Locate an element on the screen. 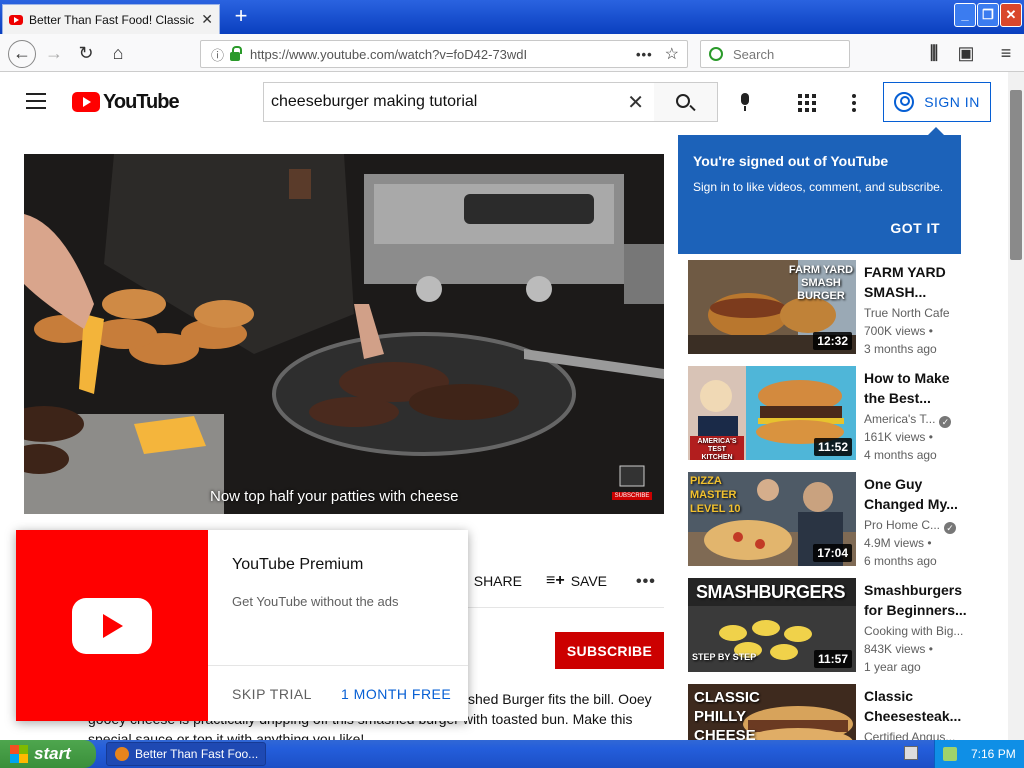  duration-badge: 17:04 is located at coordinates (832, 553).